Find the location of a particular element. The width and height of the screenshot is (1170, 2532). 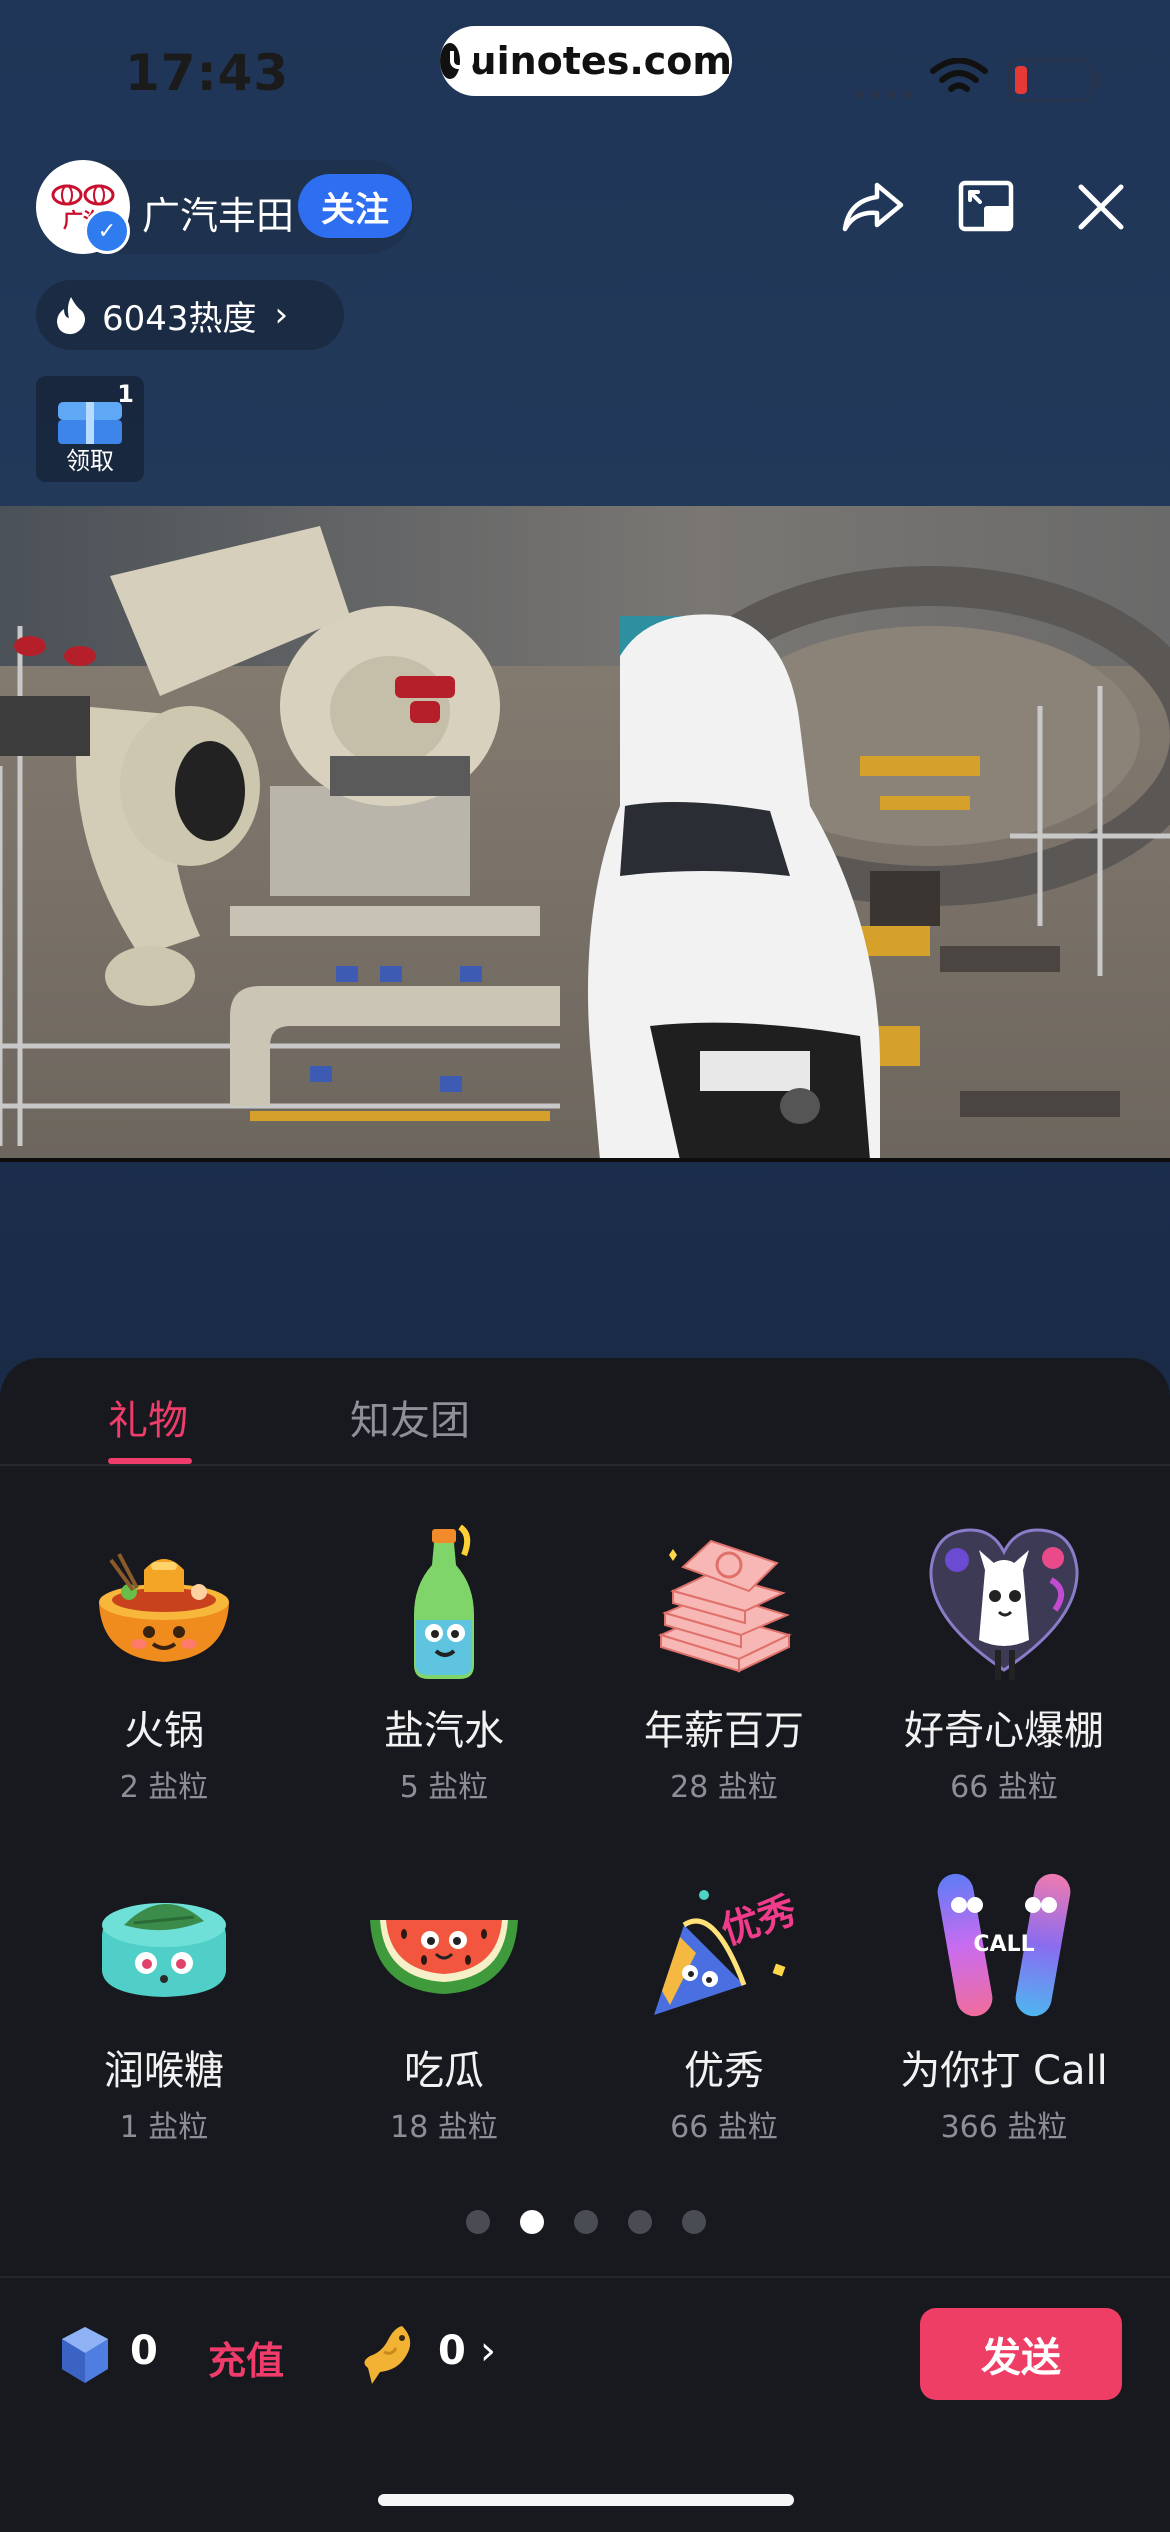

tab-fan-club: 知友团 is located at coordinates (410, 1417).